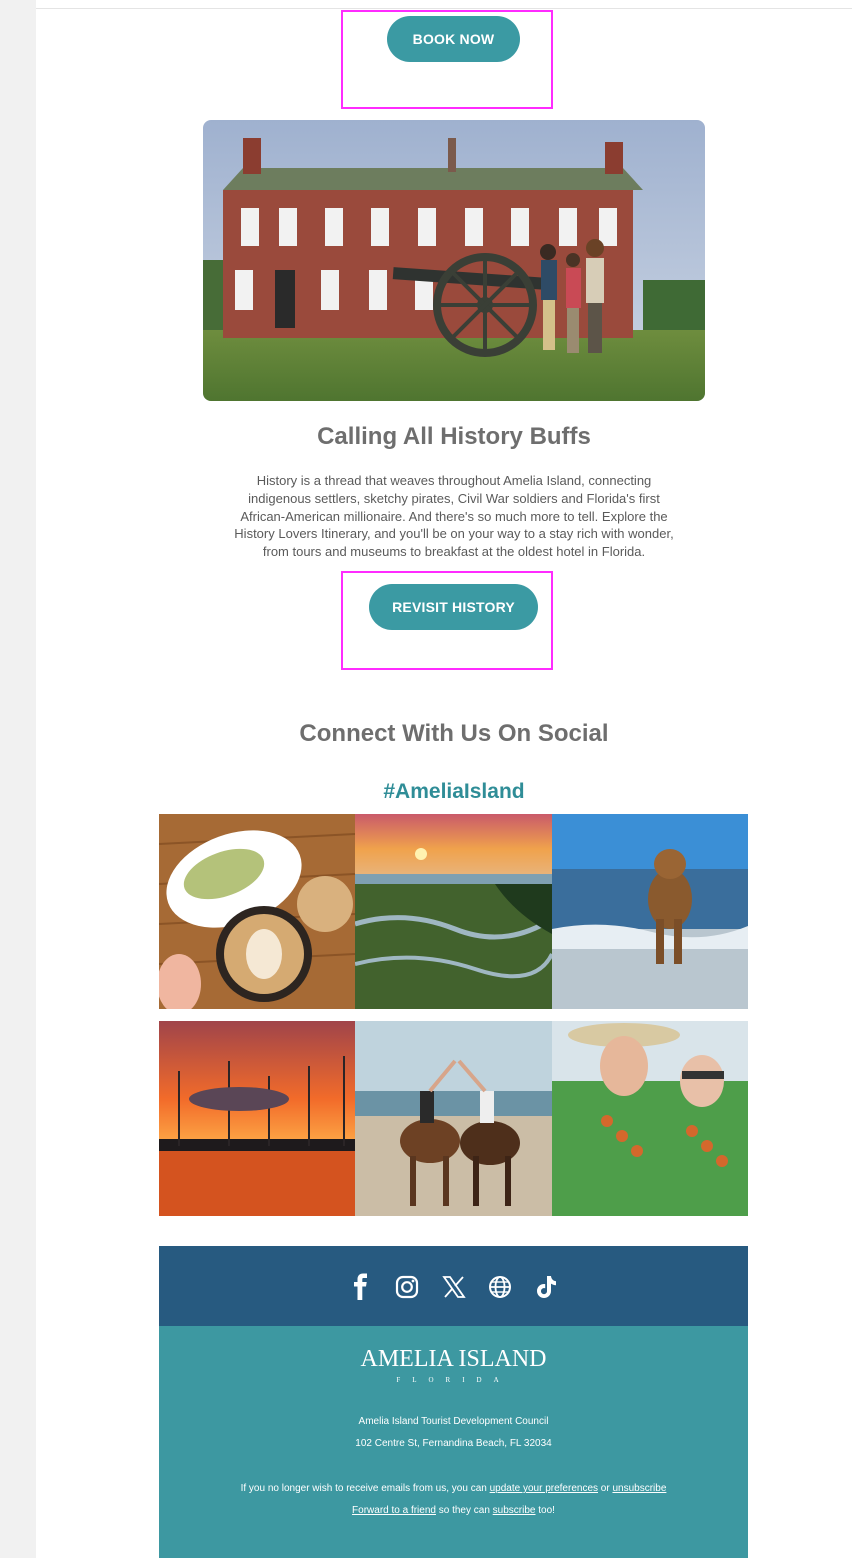 The width and height of the screenshot is (852, 1558). What do you see at coordinates (407, 1287) in the screenshot?
I see `instagram-icon` at bounding box center [407, 1287].